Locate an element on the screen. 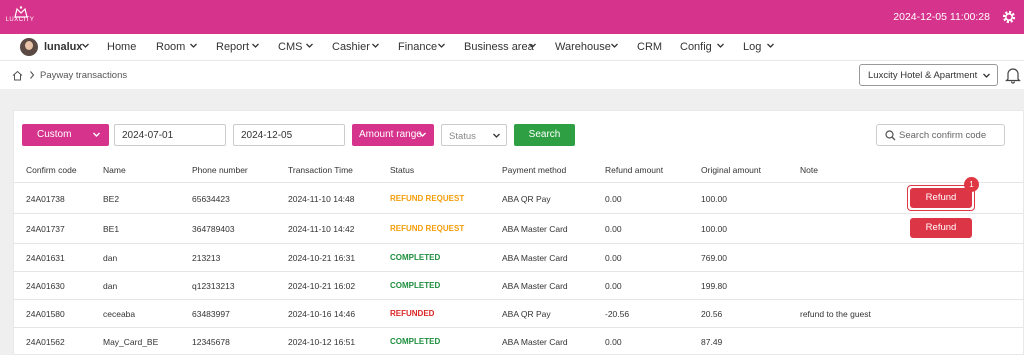  period-dropdown: Custom is located at coordinates (65, 135).